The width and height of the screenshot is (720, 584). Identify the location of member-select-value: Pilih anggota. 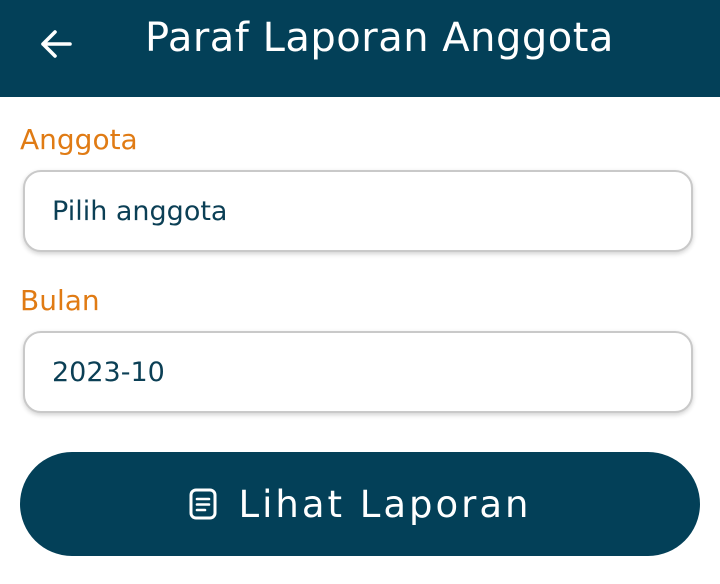
(140, 211).